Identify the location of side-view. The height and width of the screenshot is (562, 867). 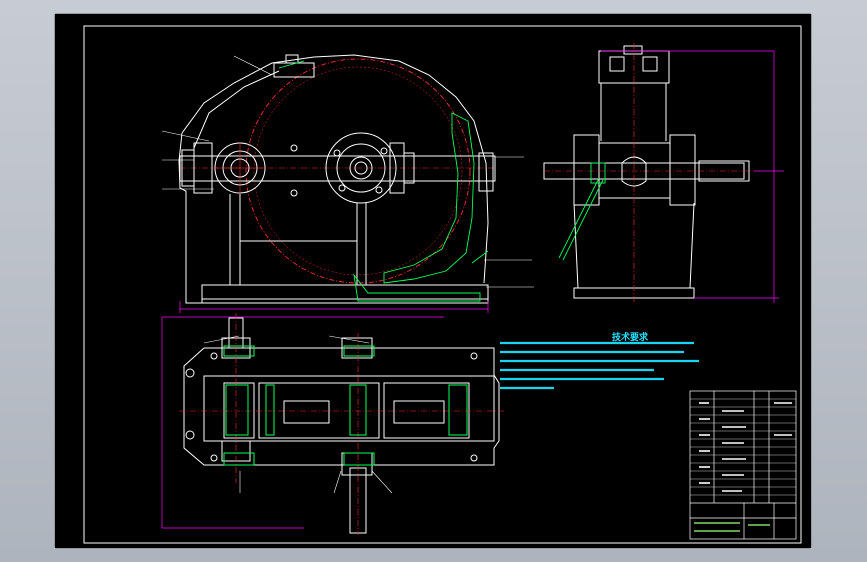
(648, 173).